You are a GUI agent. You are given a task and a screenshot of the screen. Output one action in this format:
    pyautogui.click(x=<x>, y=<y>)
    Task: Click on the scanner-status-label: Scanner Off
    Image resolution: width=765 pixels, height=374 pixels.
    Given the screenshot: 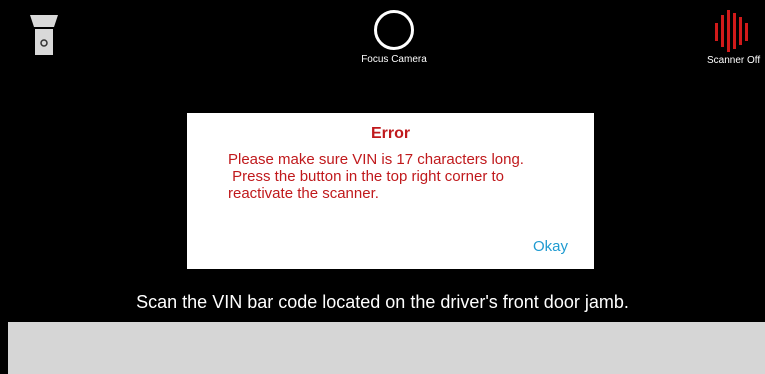 What is the action you would take?
    pyautogui.click(x=734, y=60)
    